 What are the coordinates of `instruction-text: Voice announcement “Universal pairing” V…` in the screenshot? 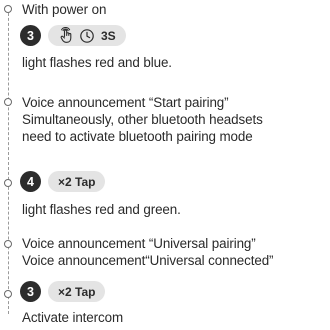 It's located at (148, 252).